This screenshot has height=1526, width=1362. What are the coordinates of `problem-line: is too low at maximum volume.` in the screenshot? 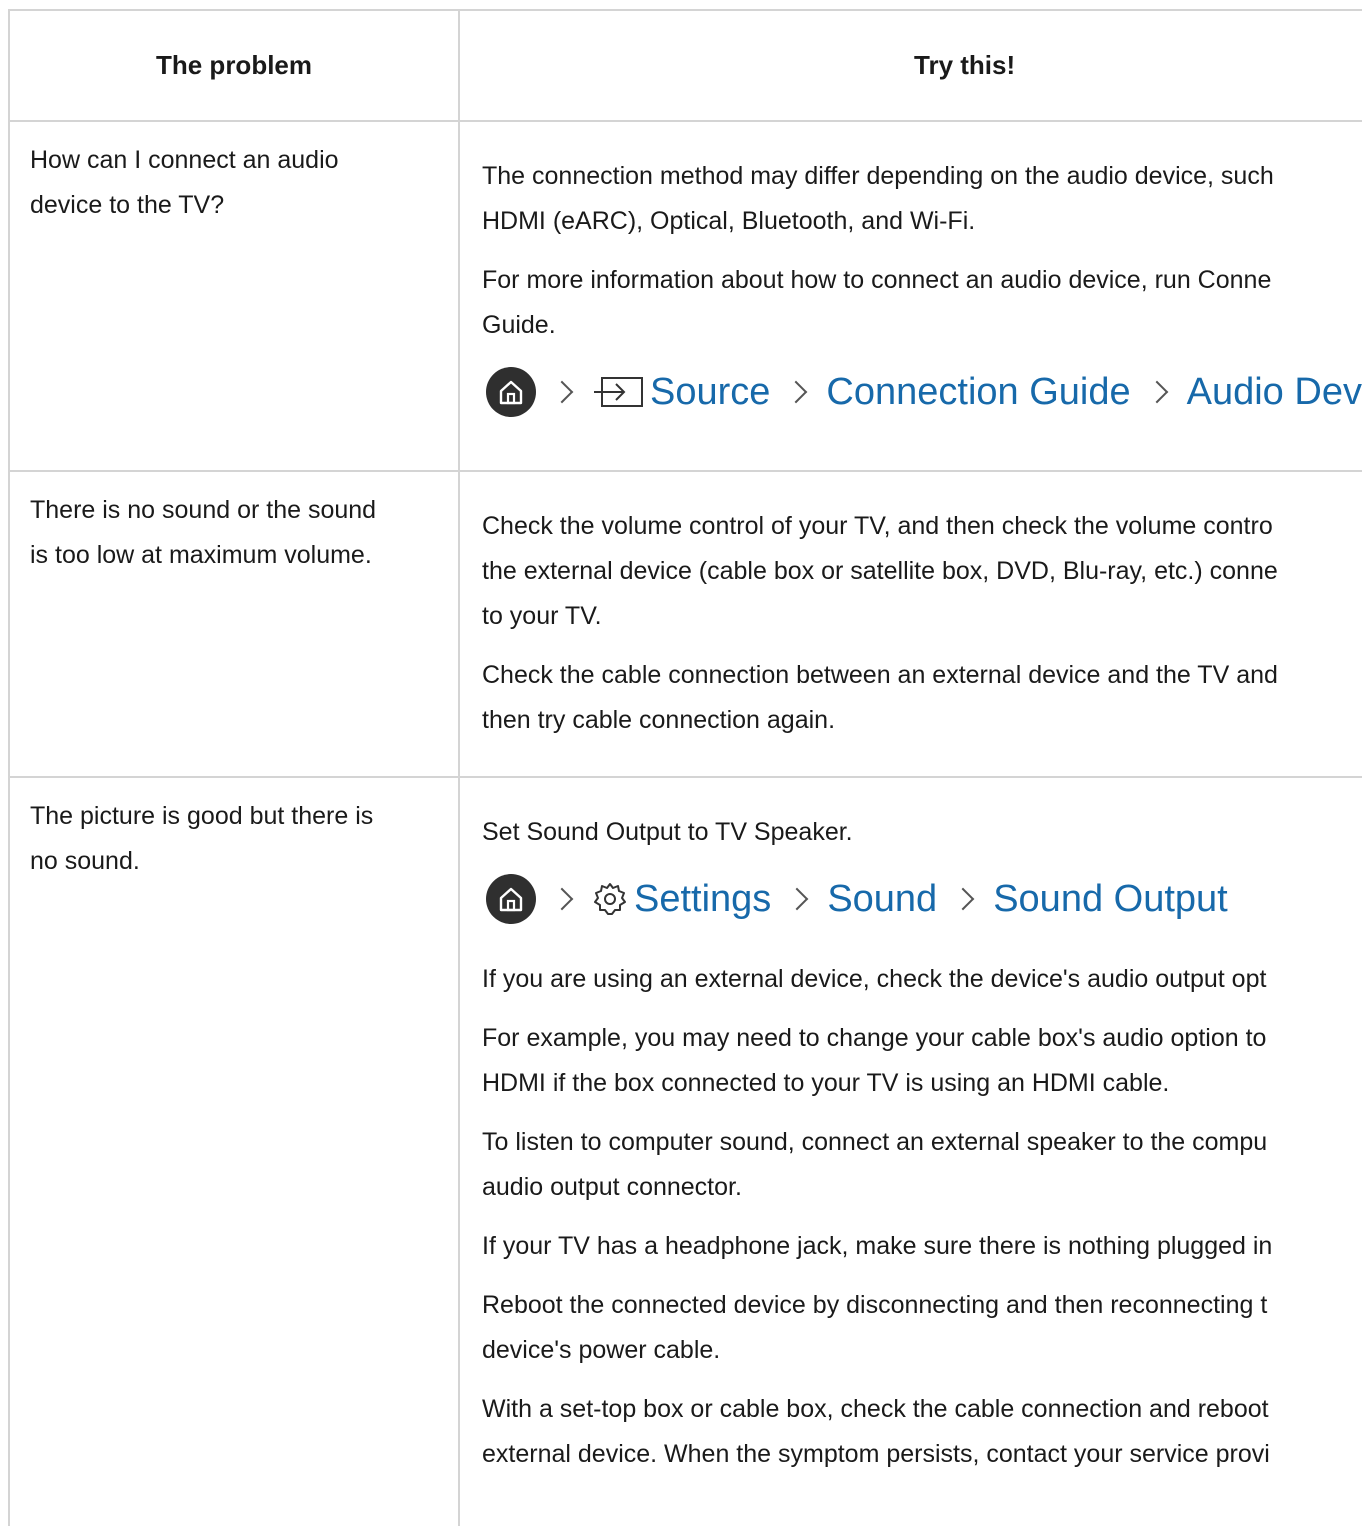 It's located at (201, 555).